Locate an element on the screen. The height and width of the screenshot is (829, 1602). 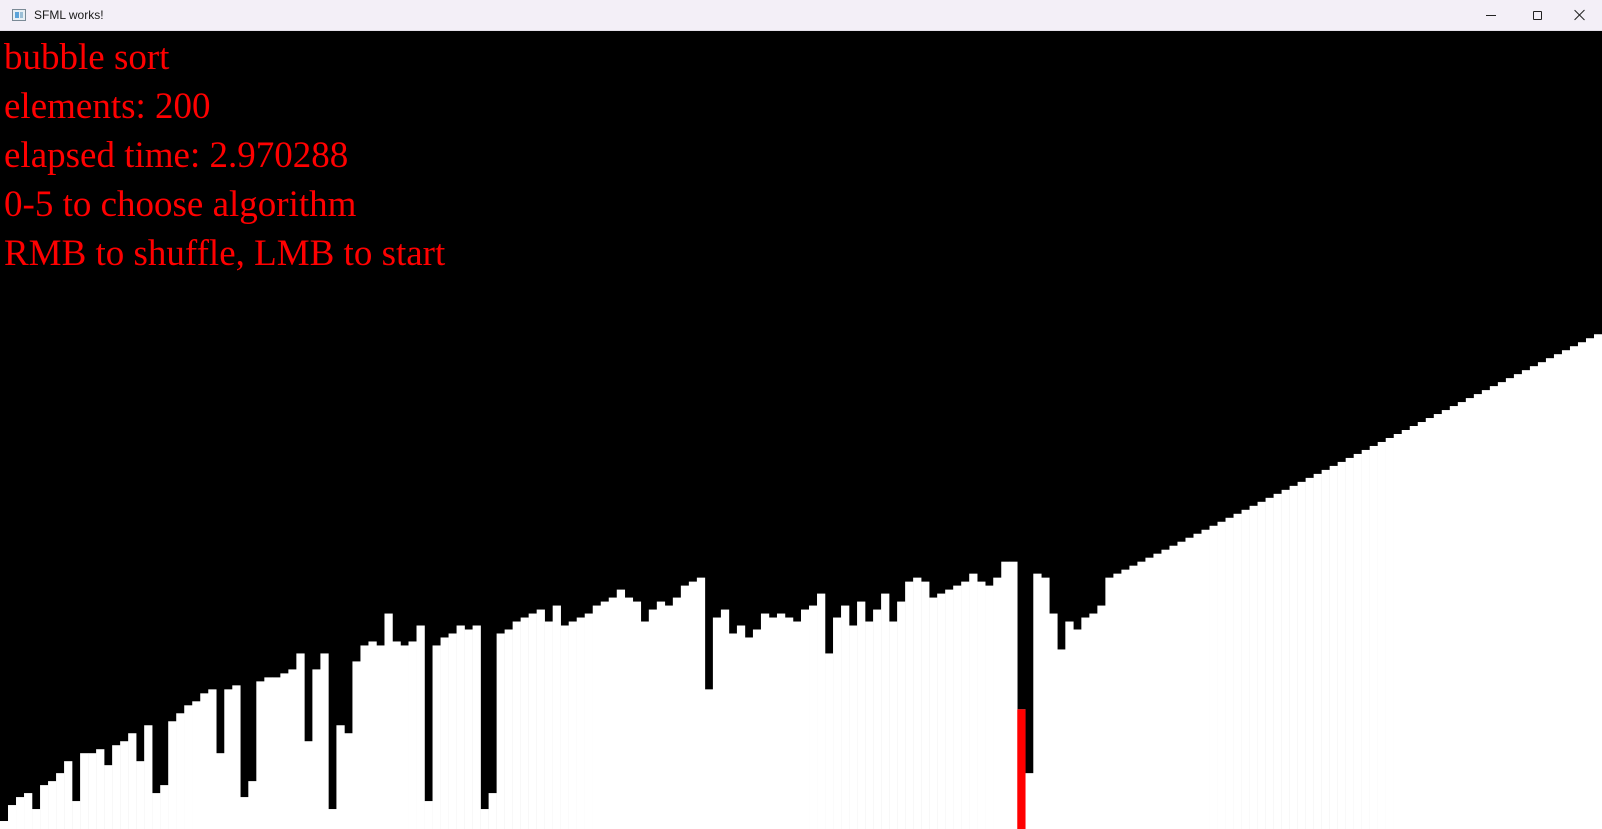
elapsed-time-label: elapsed time: 2.970288 is located at coordinates (176, 155).